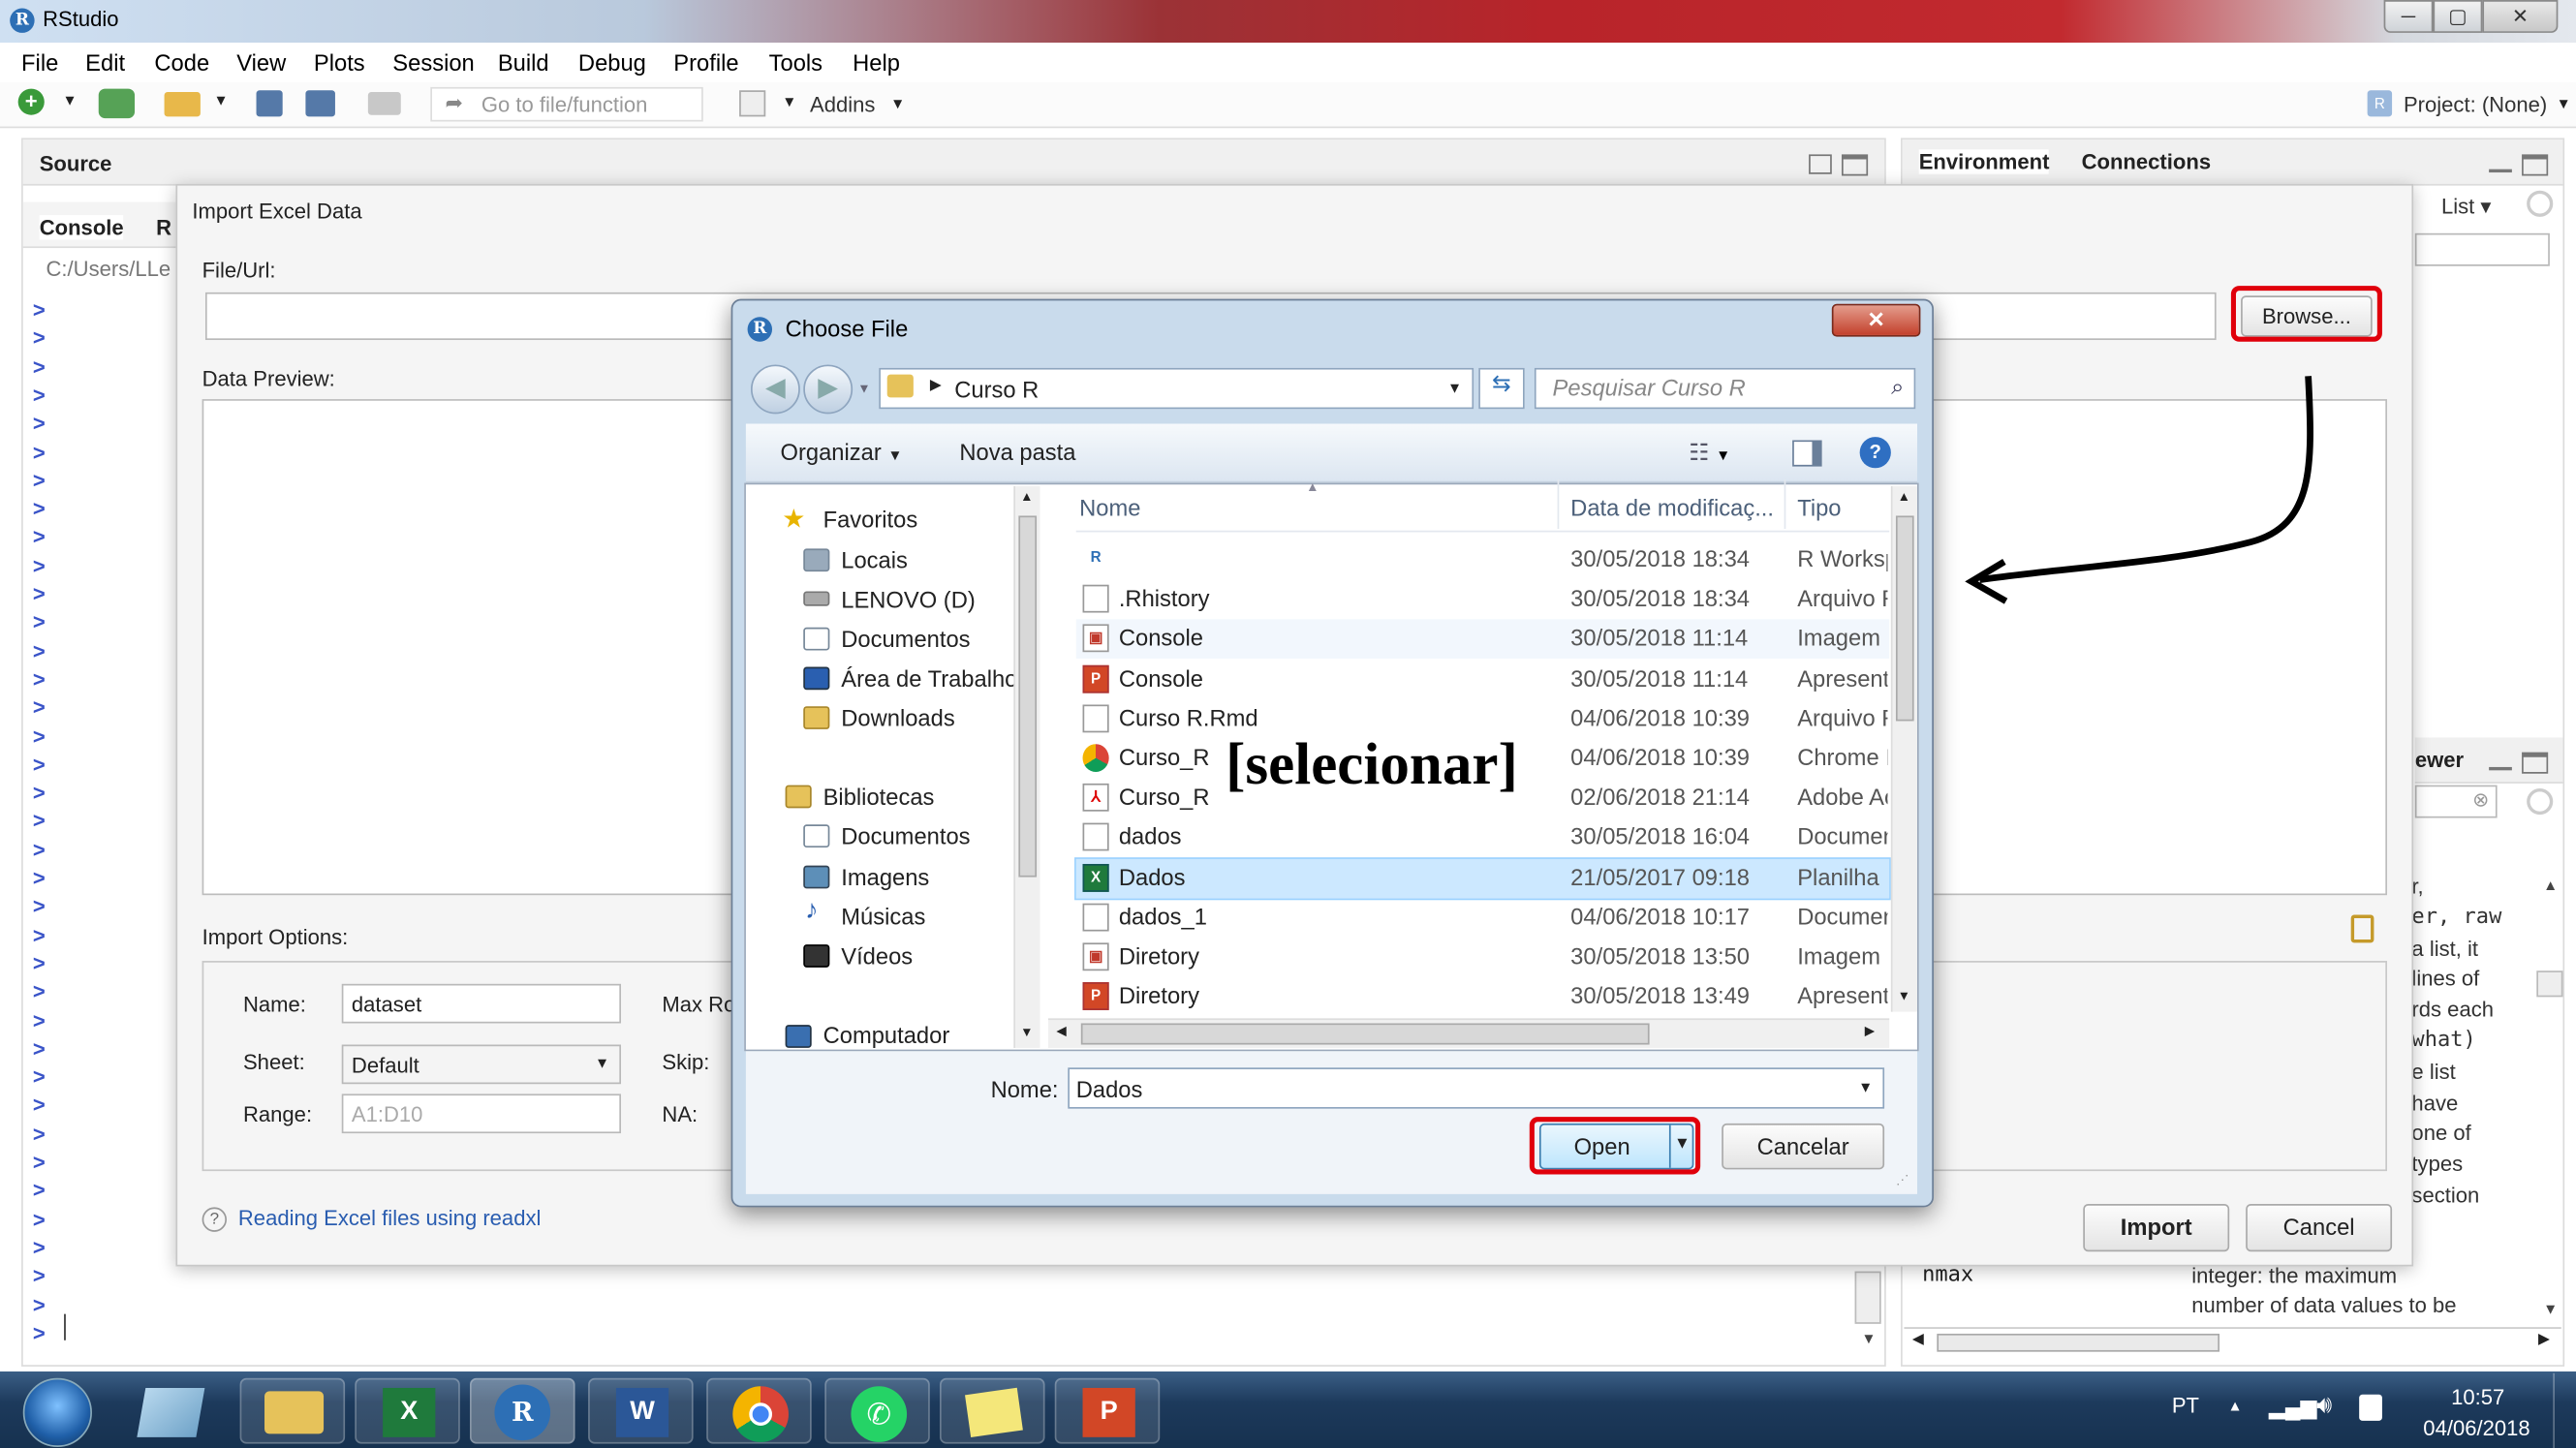  Describe the element at coordinates (2362, 928) in the screenshot. I see `clipboard-icon` at that location.